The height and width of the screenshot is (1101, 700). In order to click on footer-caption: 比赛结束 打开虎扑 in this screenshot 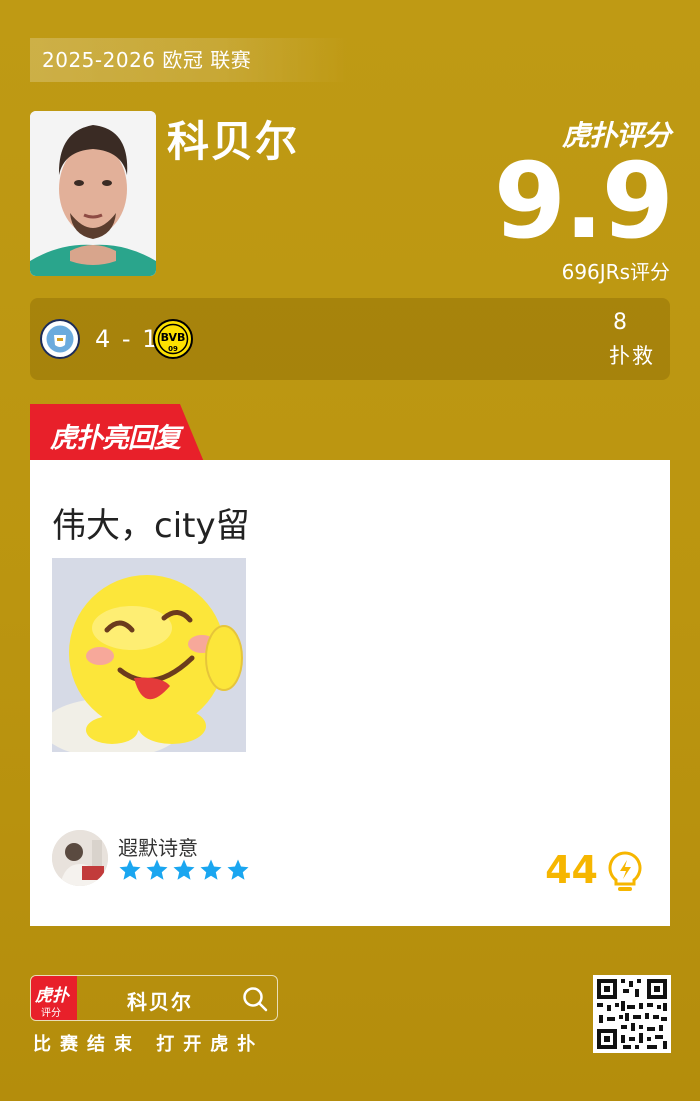, I will do `click(149, 1044)`.